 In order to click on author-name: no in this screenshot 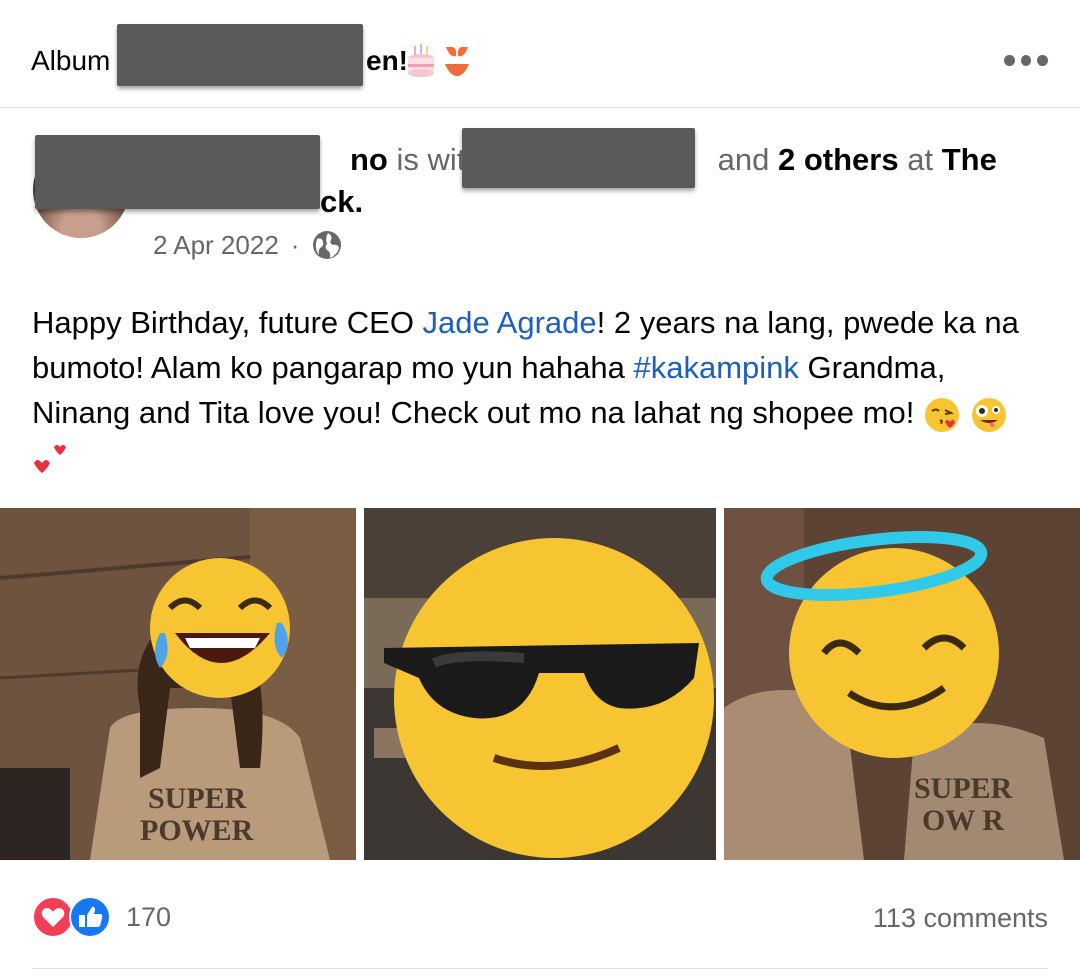, I will do `click(369, 159)`.